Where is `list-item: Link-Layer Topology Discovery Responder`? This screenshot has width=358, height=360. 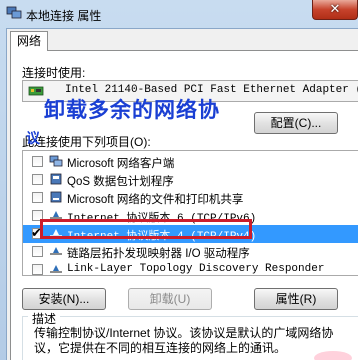 list-item: Link-Layer Topology Discovery Responder is located at coordinates (190, 268).